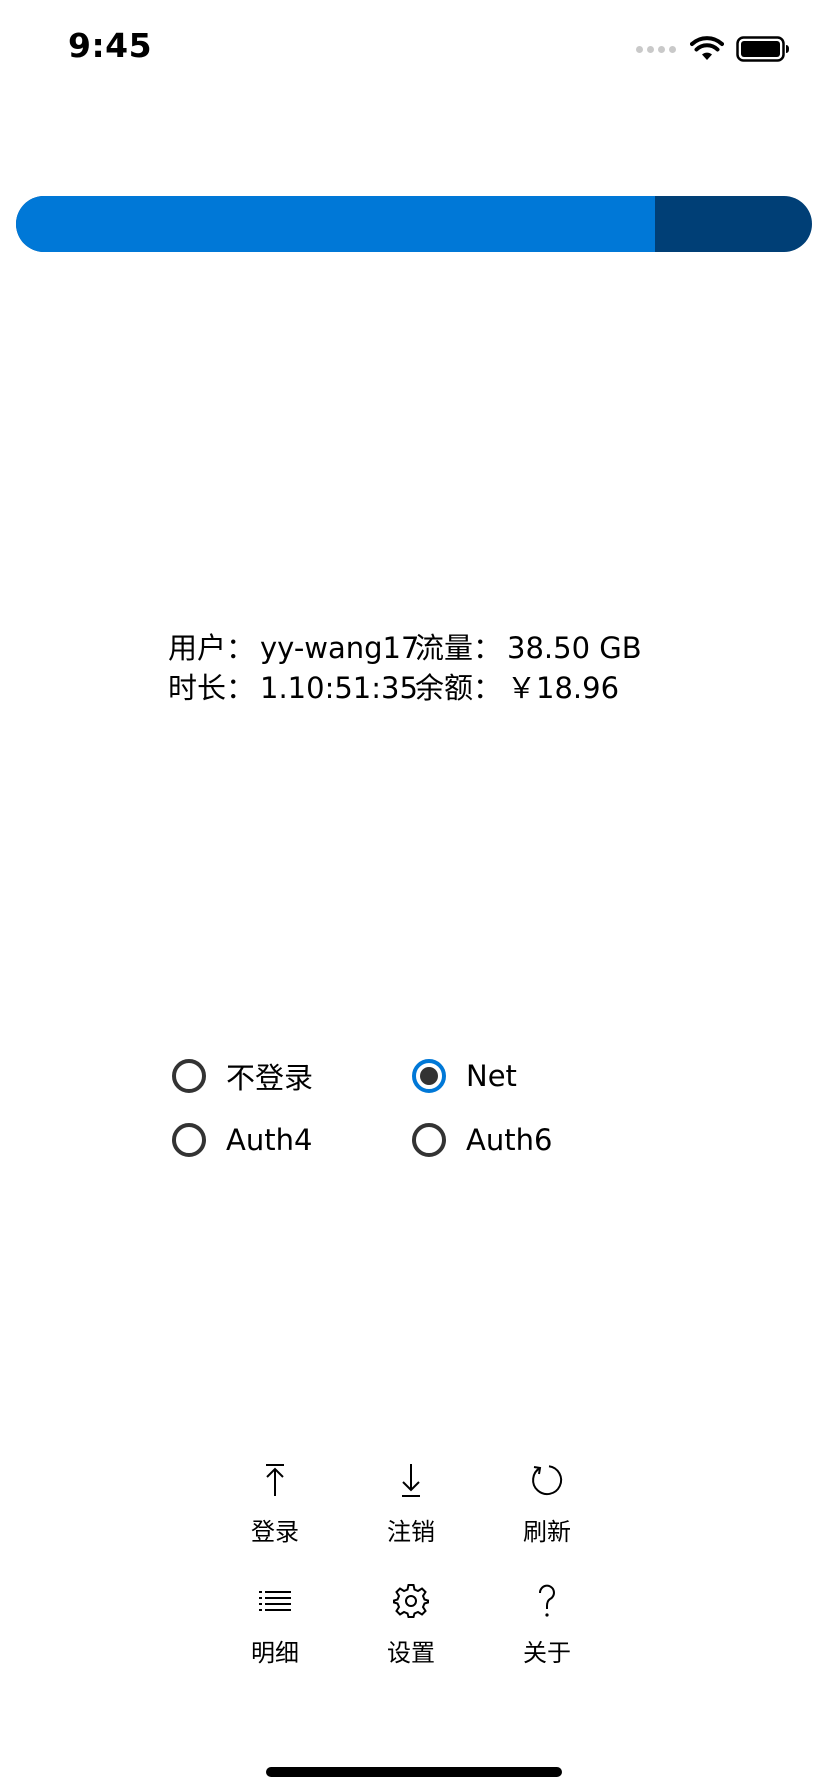  I want to click on info-row-user-traffic: 用户： yy-wang17 流量： 38.50 GB, so click(405, 648).